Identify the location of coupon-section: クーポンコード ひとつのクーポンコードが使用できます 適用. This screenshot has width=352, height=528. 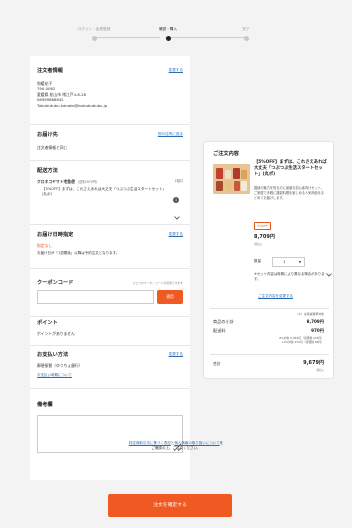
(110, 295).